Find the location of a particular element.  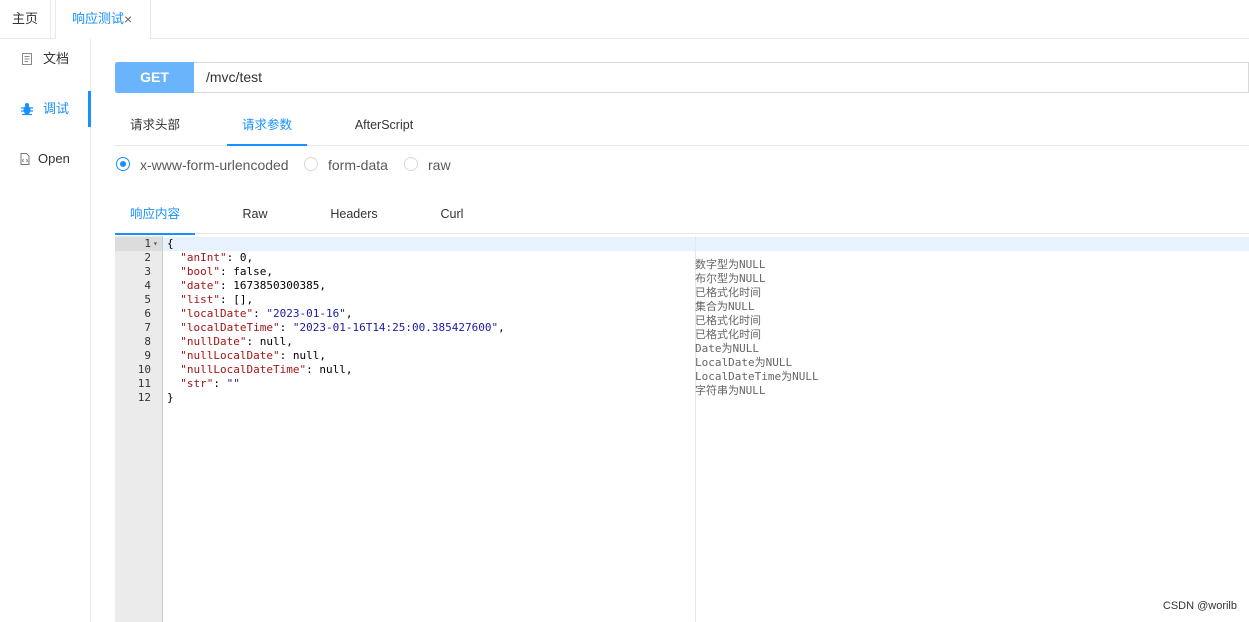

code-line: { is located at coordinates (170, 244).